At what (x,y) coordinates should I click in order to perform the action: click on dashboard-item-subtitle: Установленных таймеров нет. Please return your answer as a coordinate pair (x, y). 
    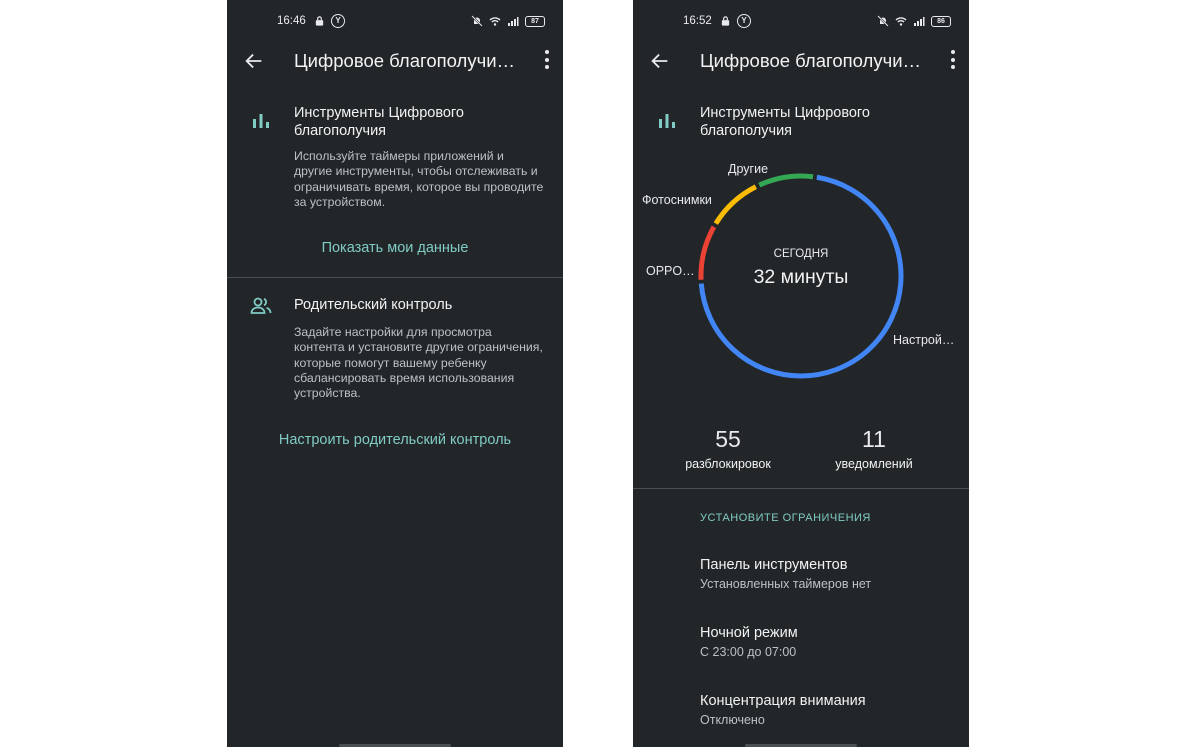
    Looking at the image, I should click on (786, 584).